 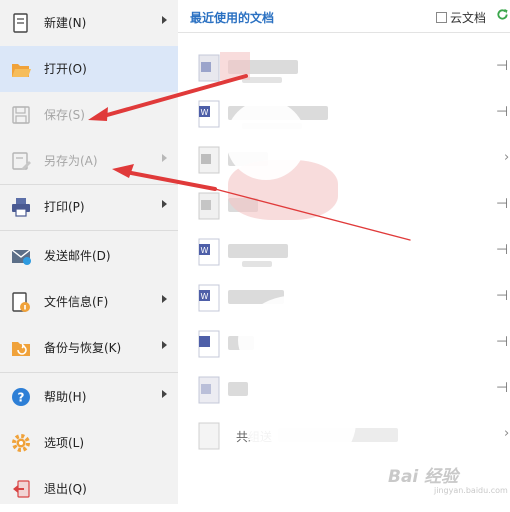 What do you see at coordinates (76, 302) in the screenshot?
I see `menu-item-file-info-label: 文件信息(F)` at bounding box center [76, 302].